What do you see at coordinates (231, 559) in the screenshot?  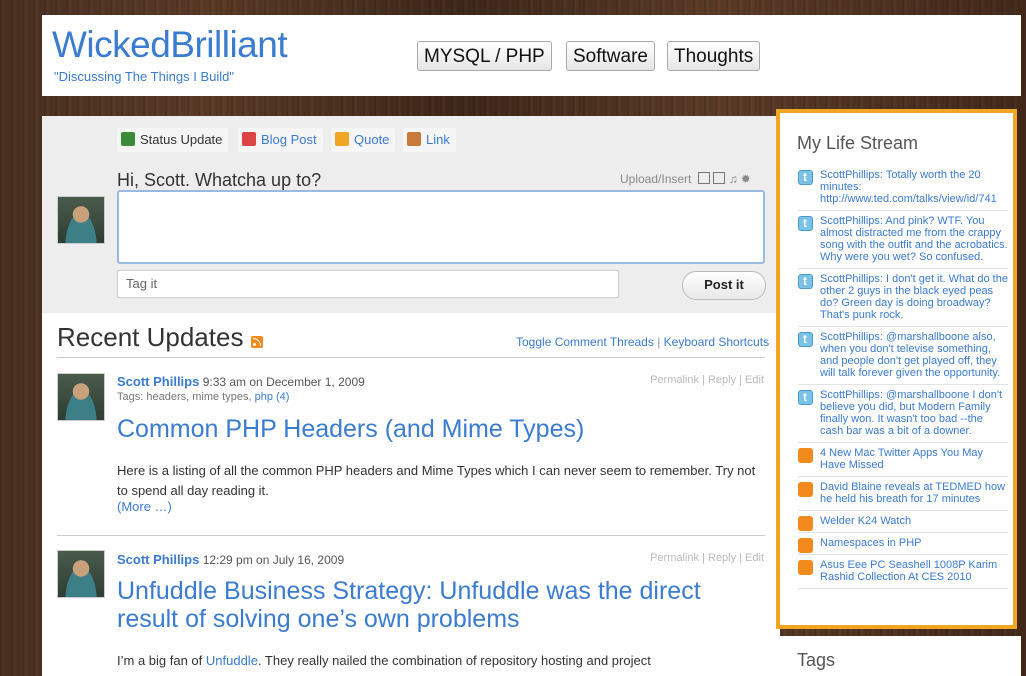 I see `post-author-line: Scott Phillips 12:29 pm on July 16, 2009` at bounding box center [231, 559].